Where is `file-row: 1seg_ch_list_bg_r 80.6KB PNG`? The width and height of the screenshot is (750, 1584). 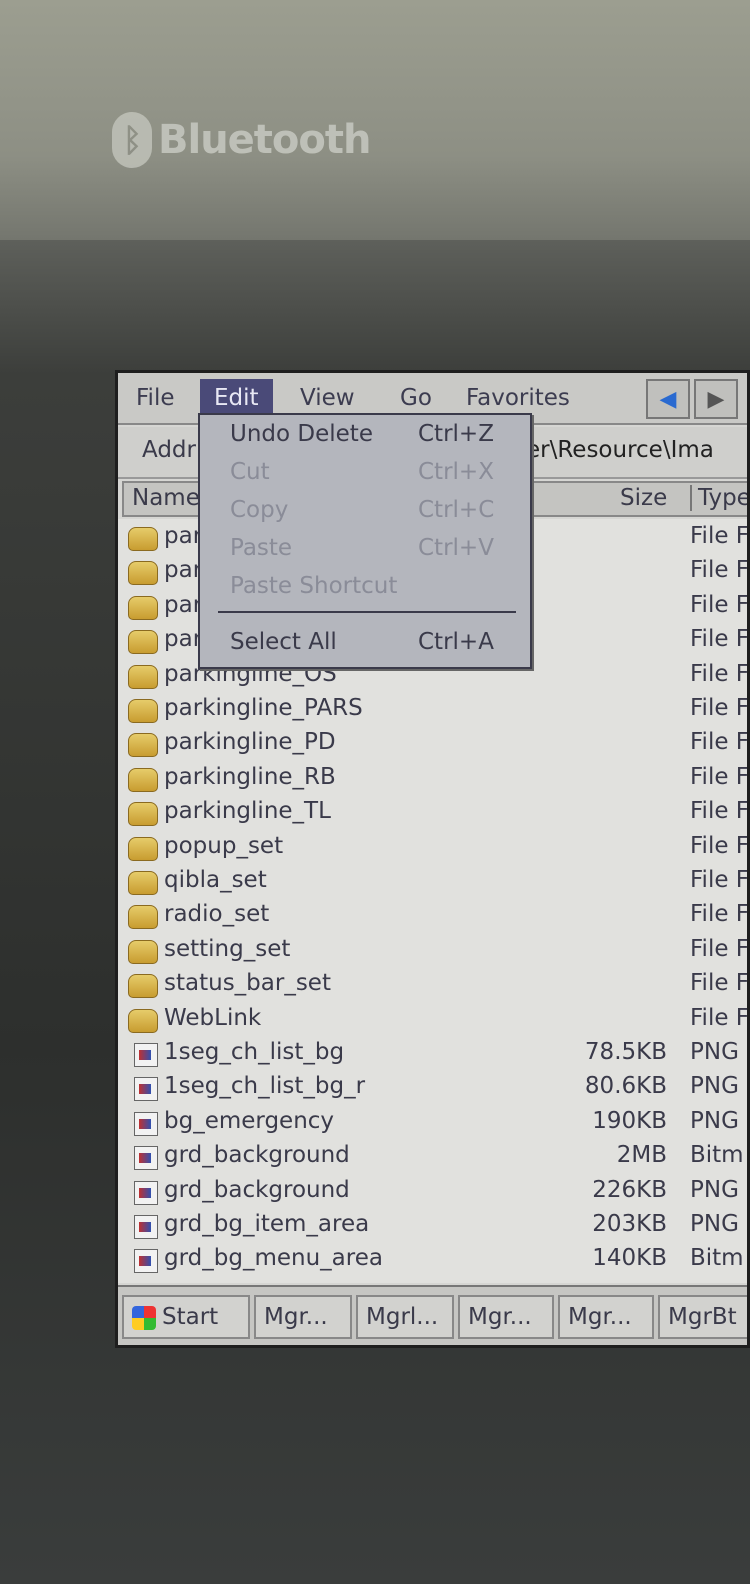 file-row: 1seg_ch_list_bg_r 80.6KB PNG is located at coordinates (432, 1090).